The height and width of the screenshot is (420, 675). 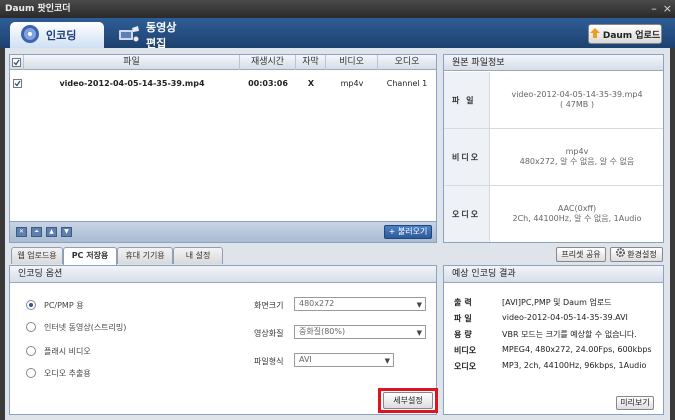 I want to click on row-audio: Channel 1, so click(x=407, y=83).